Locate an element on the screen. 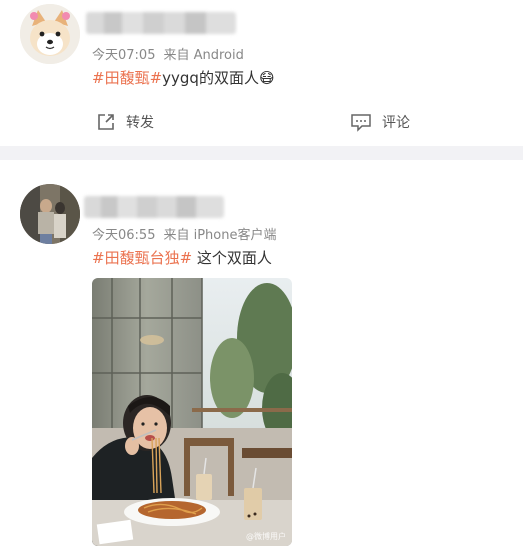  post-meta: 今天07:05 来自 Android is located at coordinates (172, 53).